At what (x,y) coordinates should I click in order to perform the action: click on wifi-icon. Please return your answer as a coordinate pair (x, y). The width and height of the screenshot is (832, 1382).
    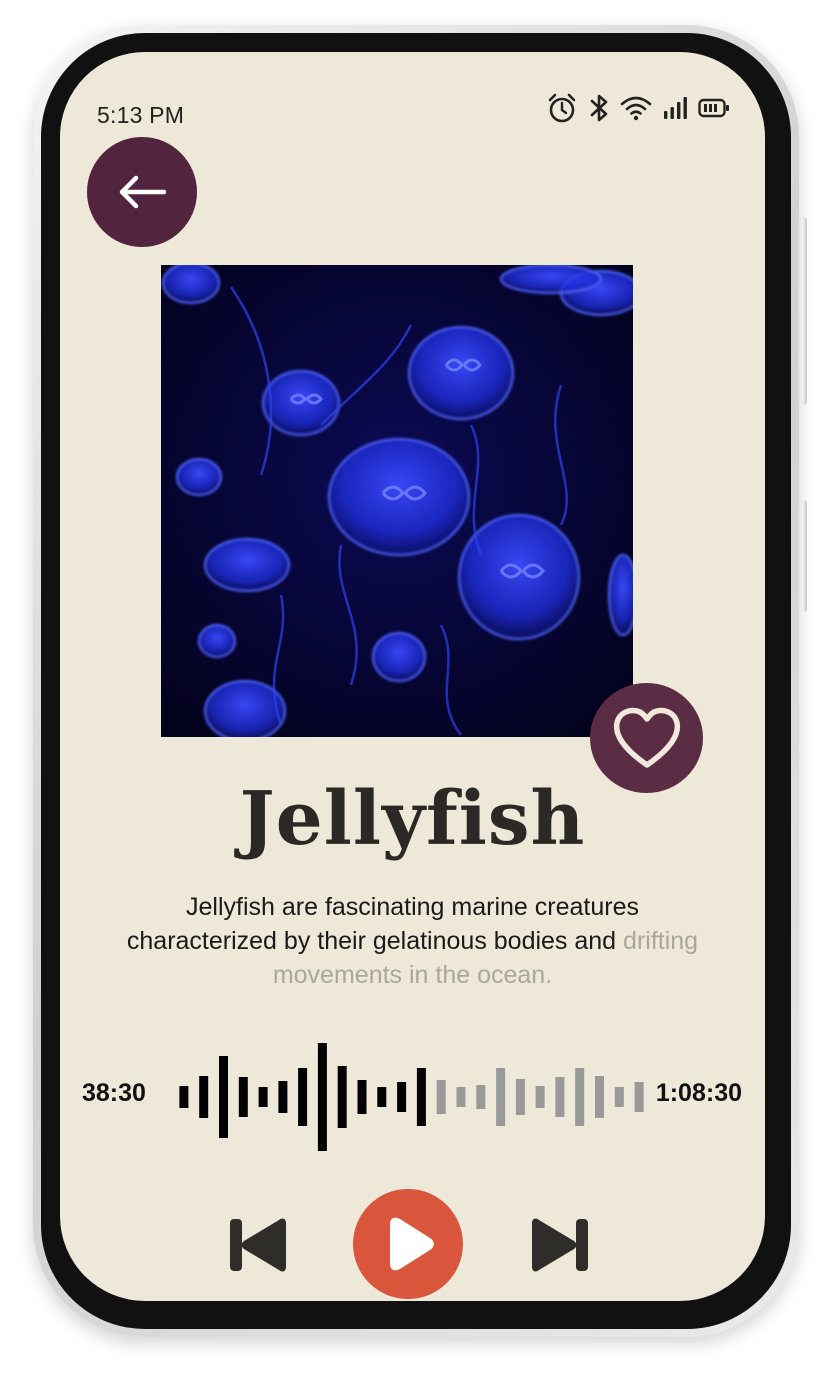
    Looking at the image, I should click on (636, 108).